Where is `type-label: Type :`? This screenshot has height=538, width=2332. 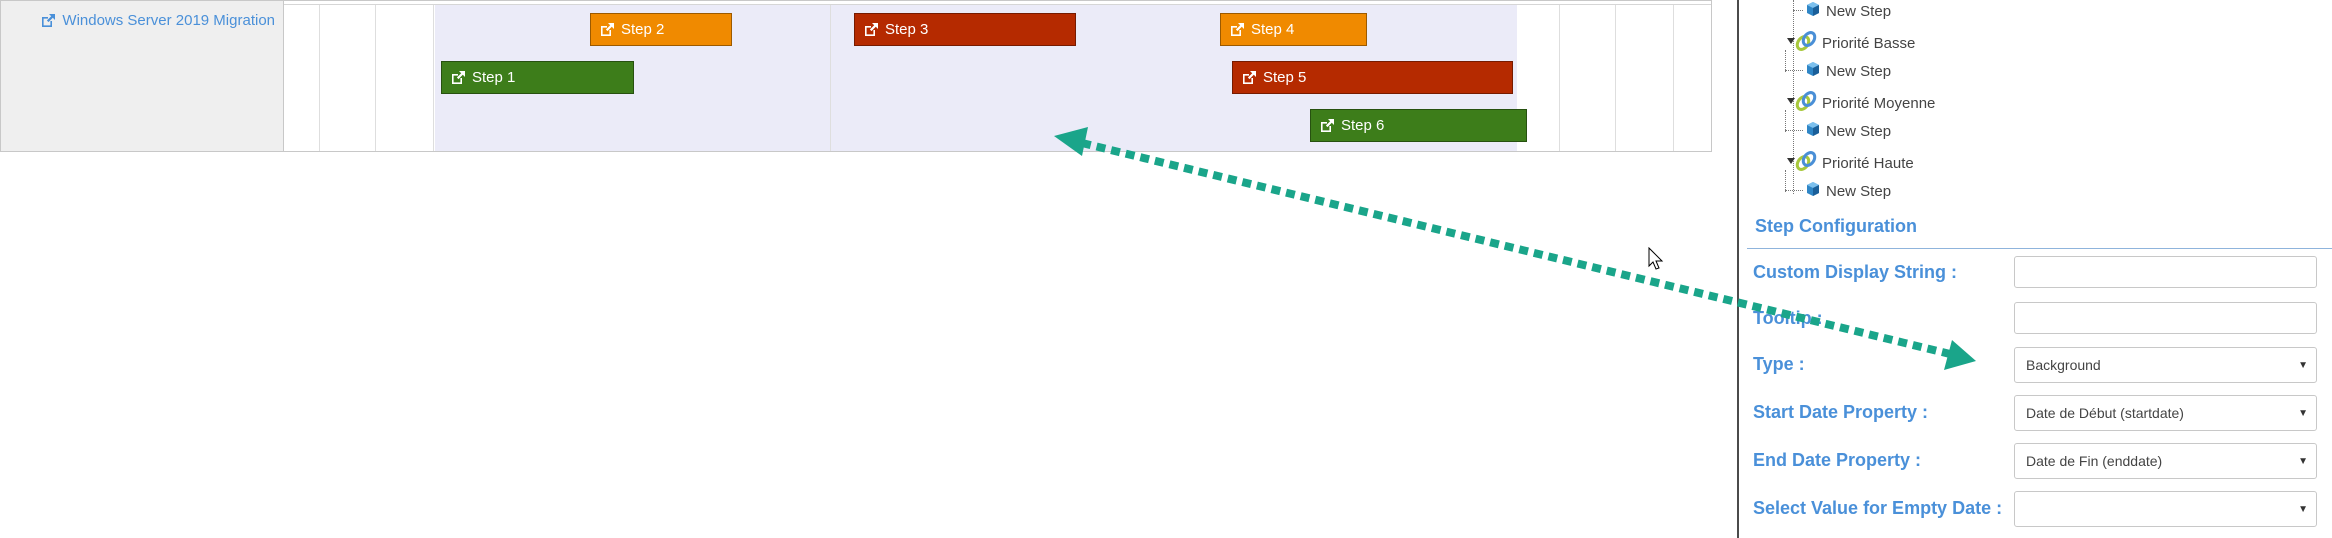
type-label: Type : is located at coordinates (1779, 364).